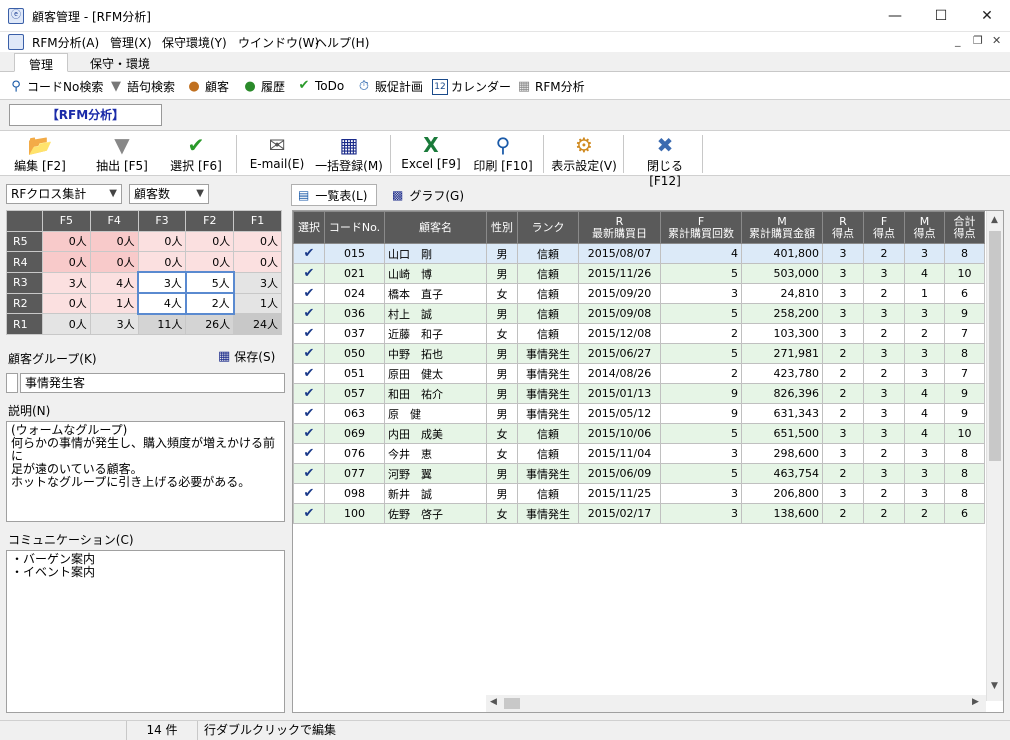  What do you see at coordinates (354, 227) in the screenshot?
I see `header-col-code: コードNo.` at bounding box center [354, 227].